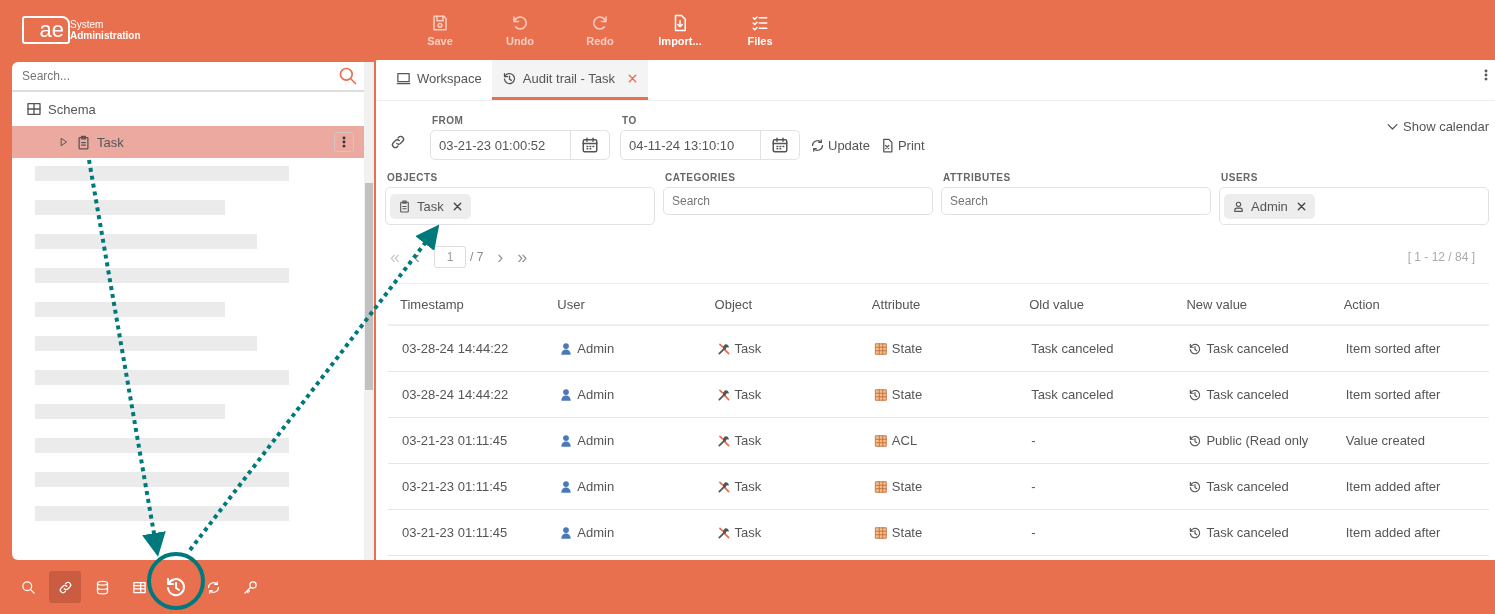 Image resolution: width=1495 pixels, height=614 pixels. What do you see at coordinates (448, 120) in the screenshot?
I see `field-label: FROM` at bounding box center [448, 120].